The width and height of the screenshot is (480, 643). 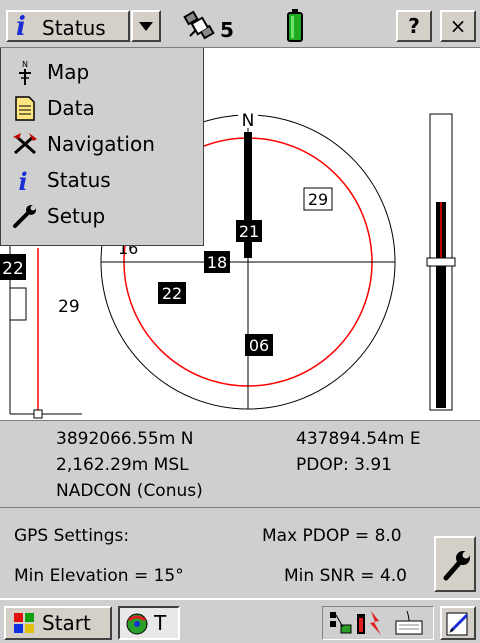 I want to click on dropdown-arrow-icon, so click(x=146, y=26).